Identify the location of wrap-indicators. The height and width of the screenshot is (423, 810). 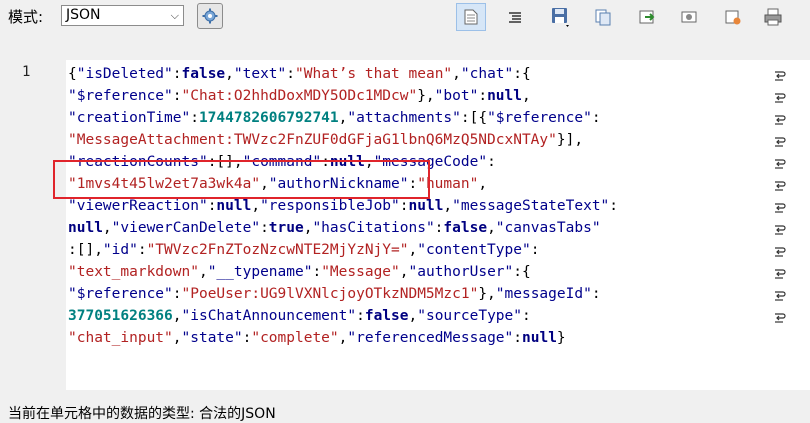
(780, 197).